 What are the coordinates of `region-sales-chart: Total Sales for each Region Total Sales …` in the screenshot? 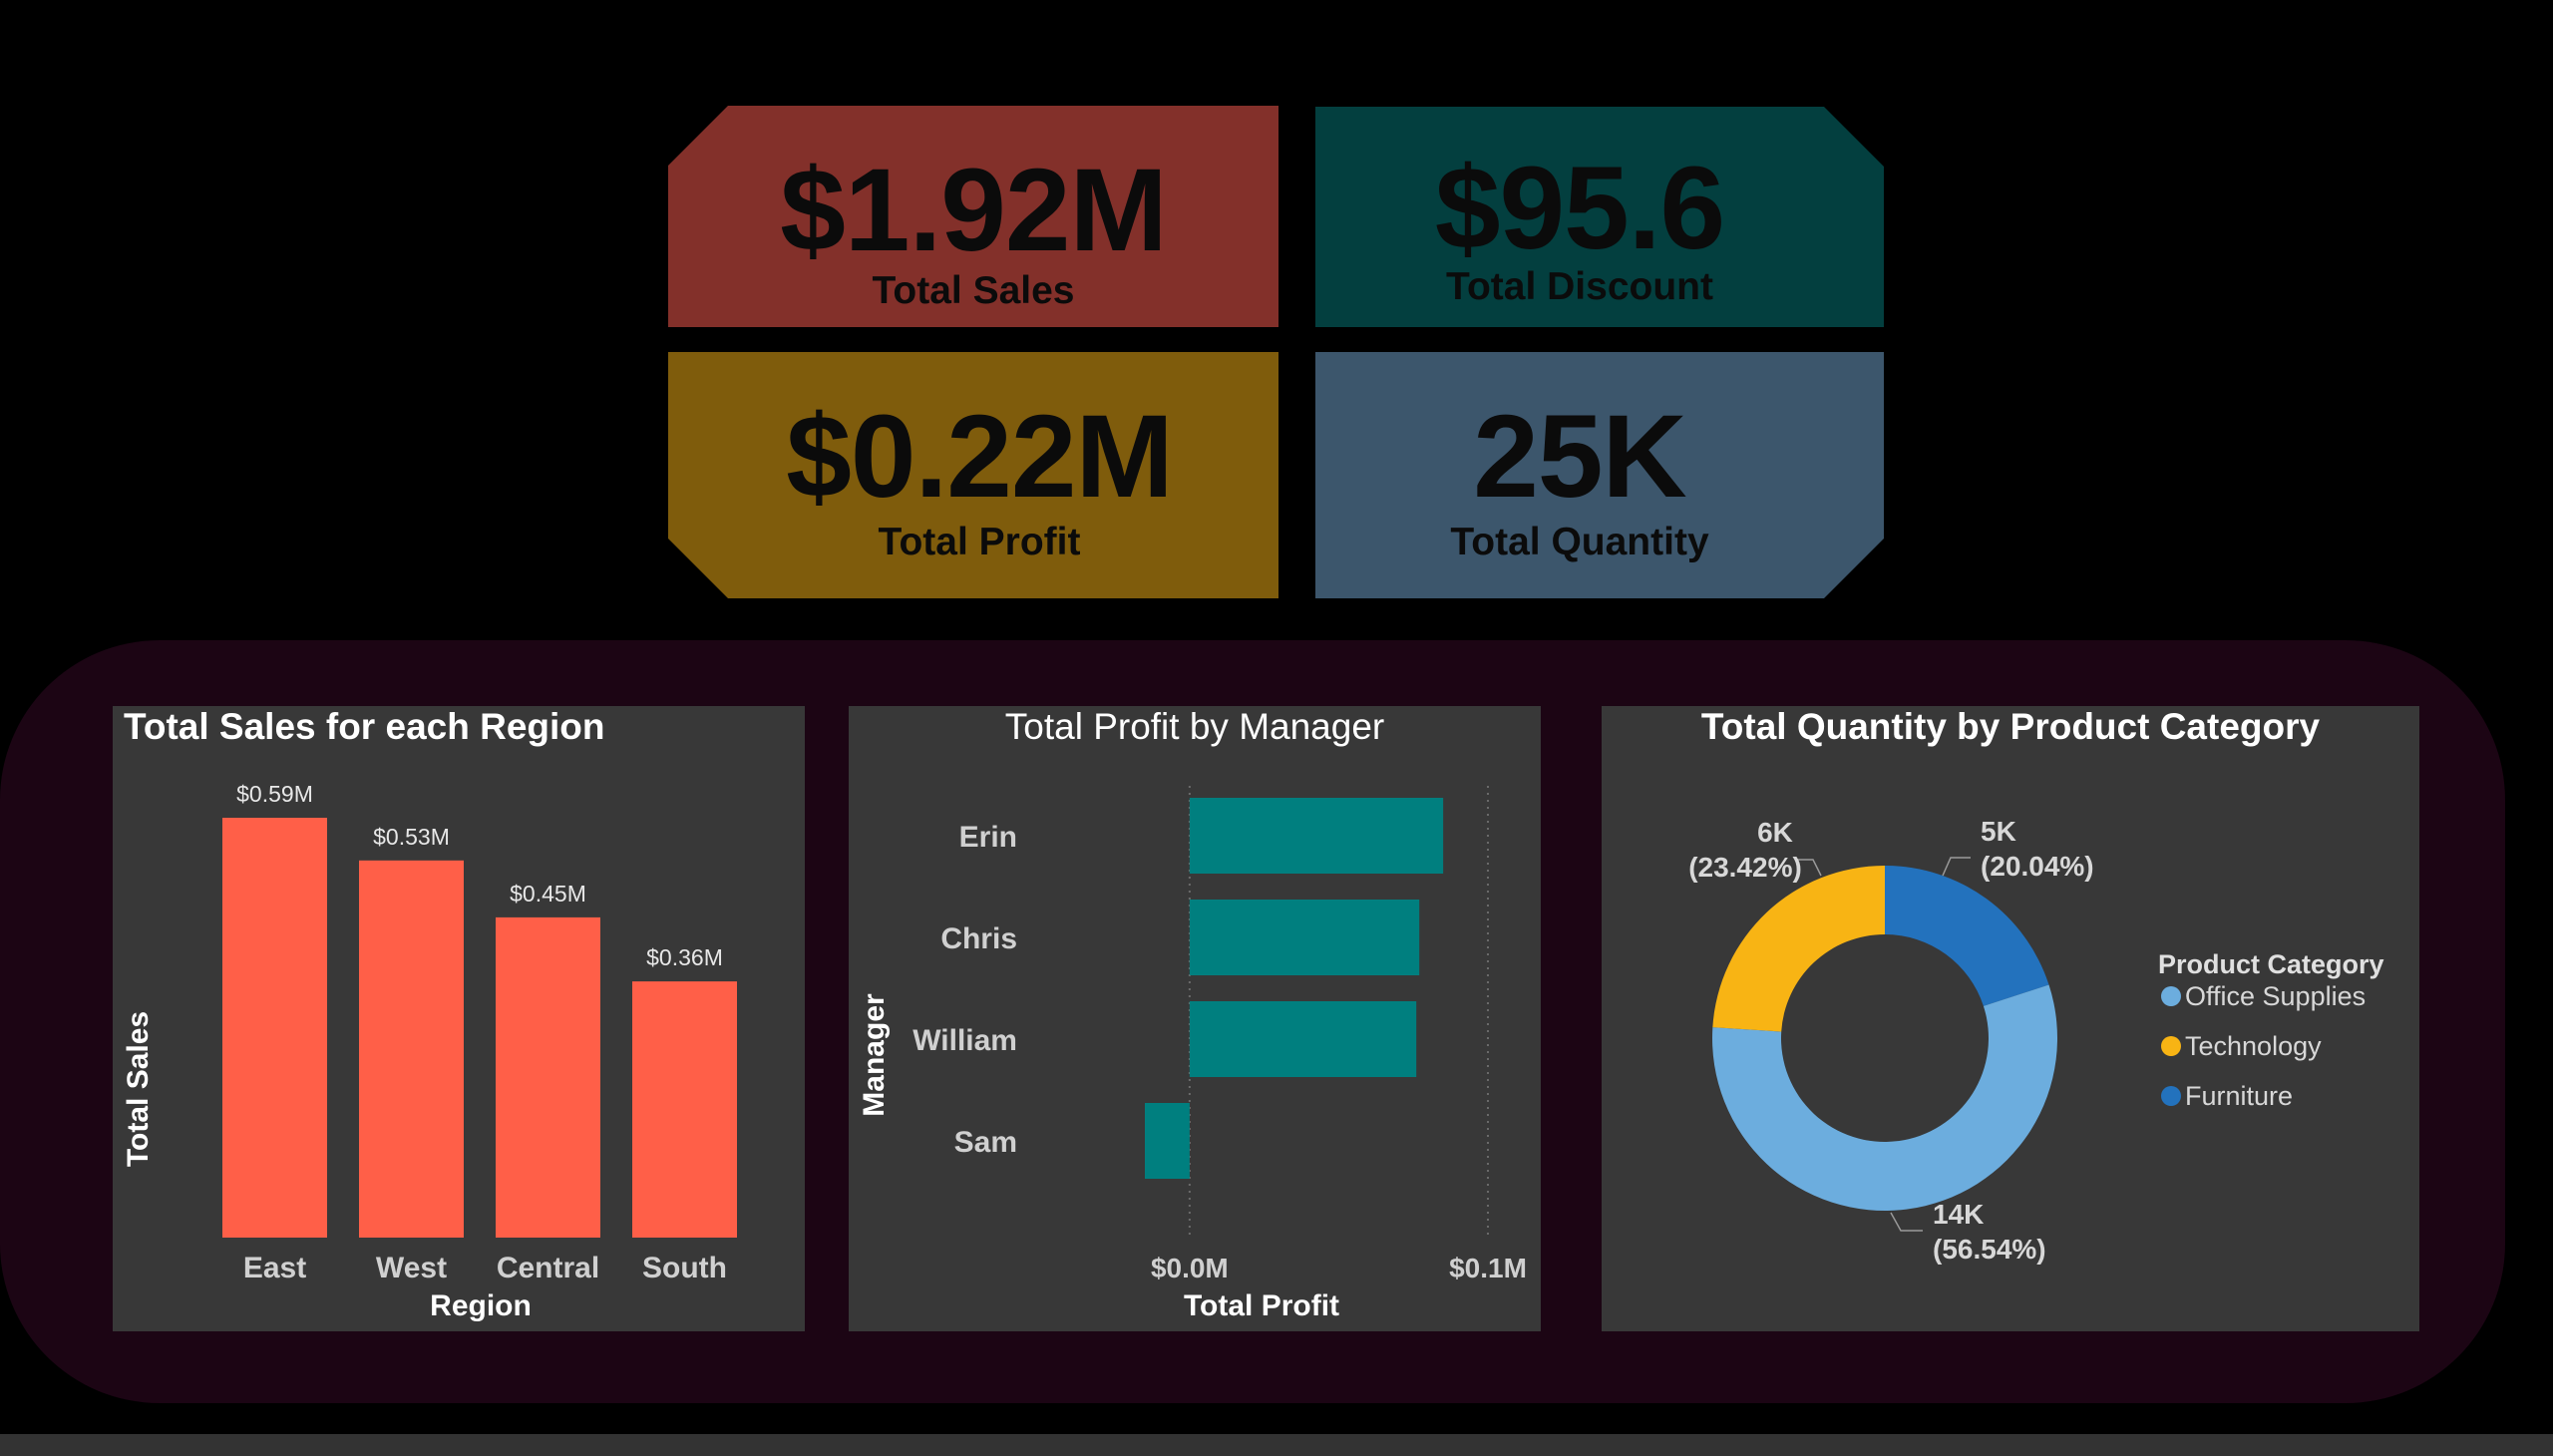 It's located at (459, 1018).